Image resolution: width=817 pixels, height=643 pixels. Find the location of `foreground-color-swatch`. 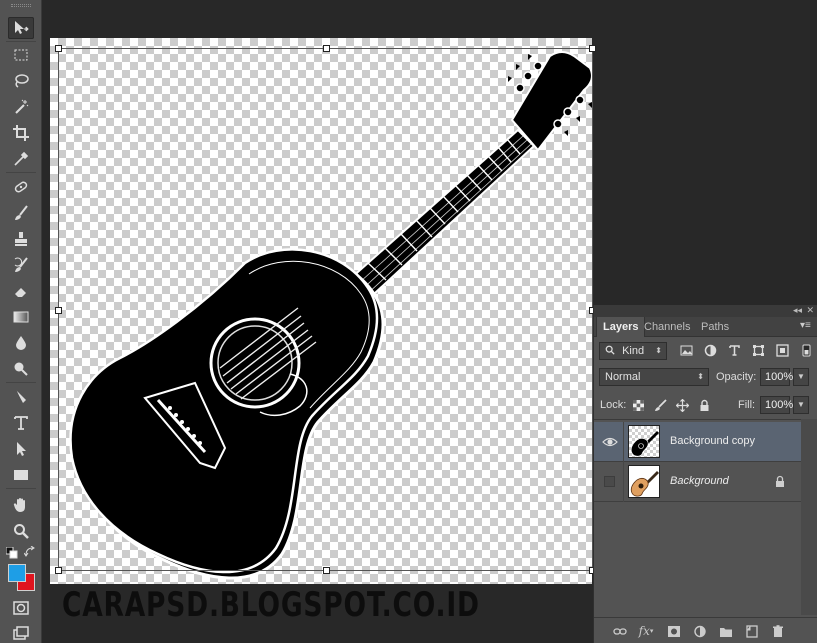

foreground-color-swatch is located at coordinates (17, 573).